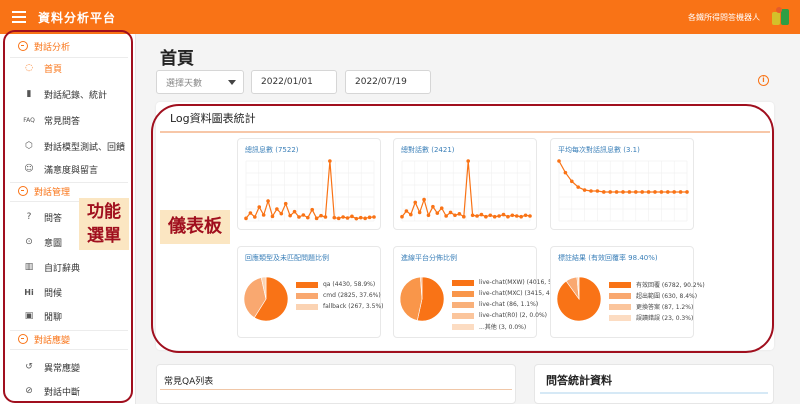 The width and height of the screenshot is (800, 404). Describe the element at coordinates (104, 224) in the screenshot. I see `menu-annotation-label: 功能 選單` at that location.